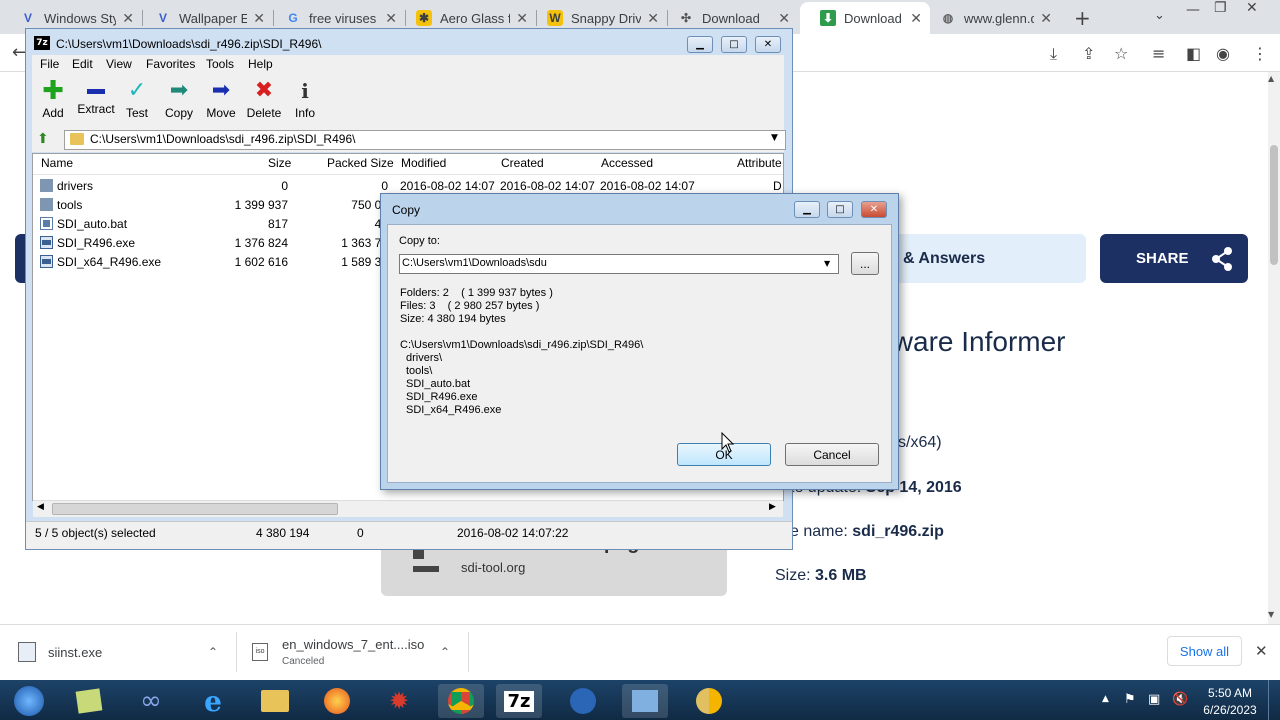 The image size is (1280, 720). What do you see at coordinates (1230, 693) in the screenshot?
I see `clock-time: 5:50 AM` at bounding box center [1230, 693].